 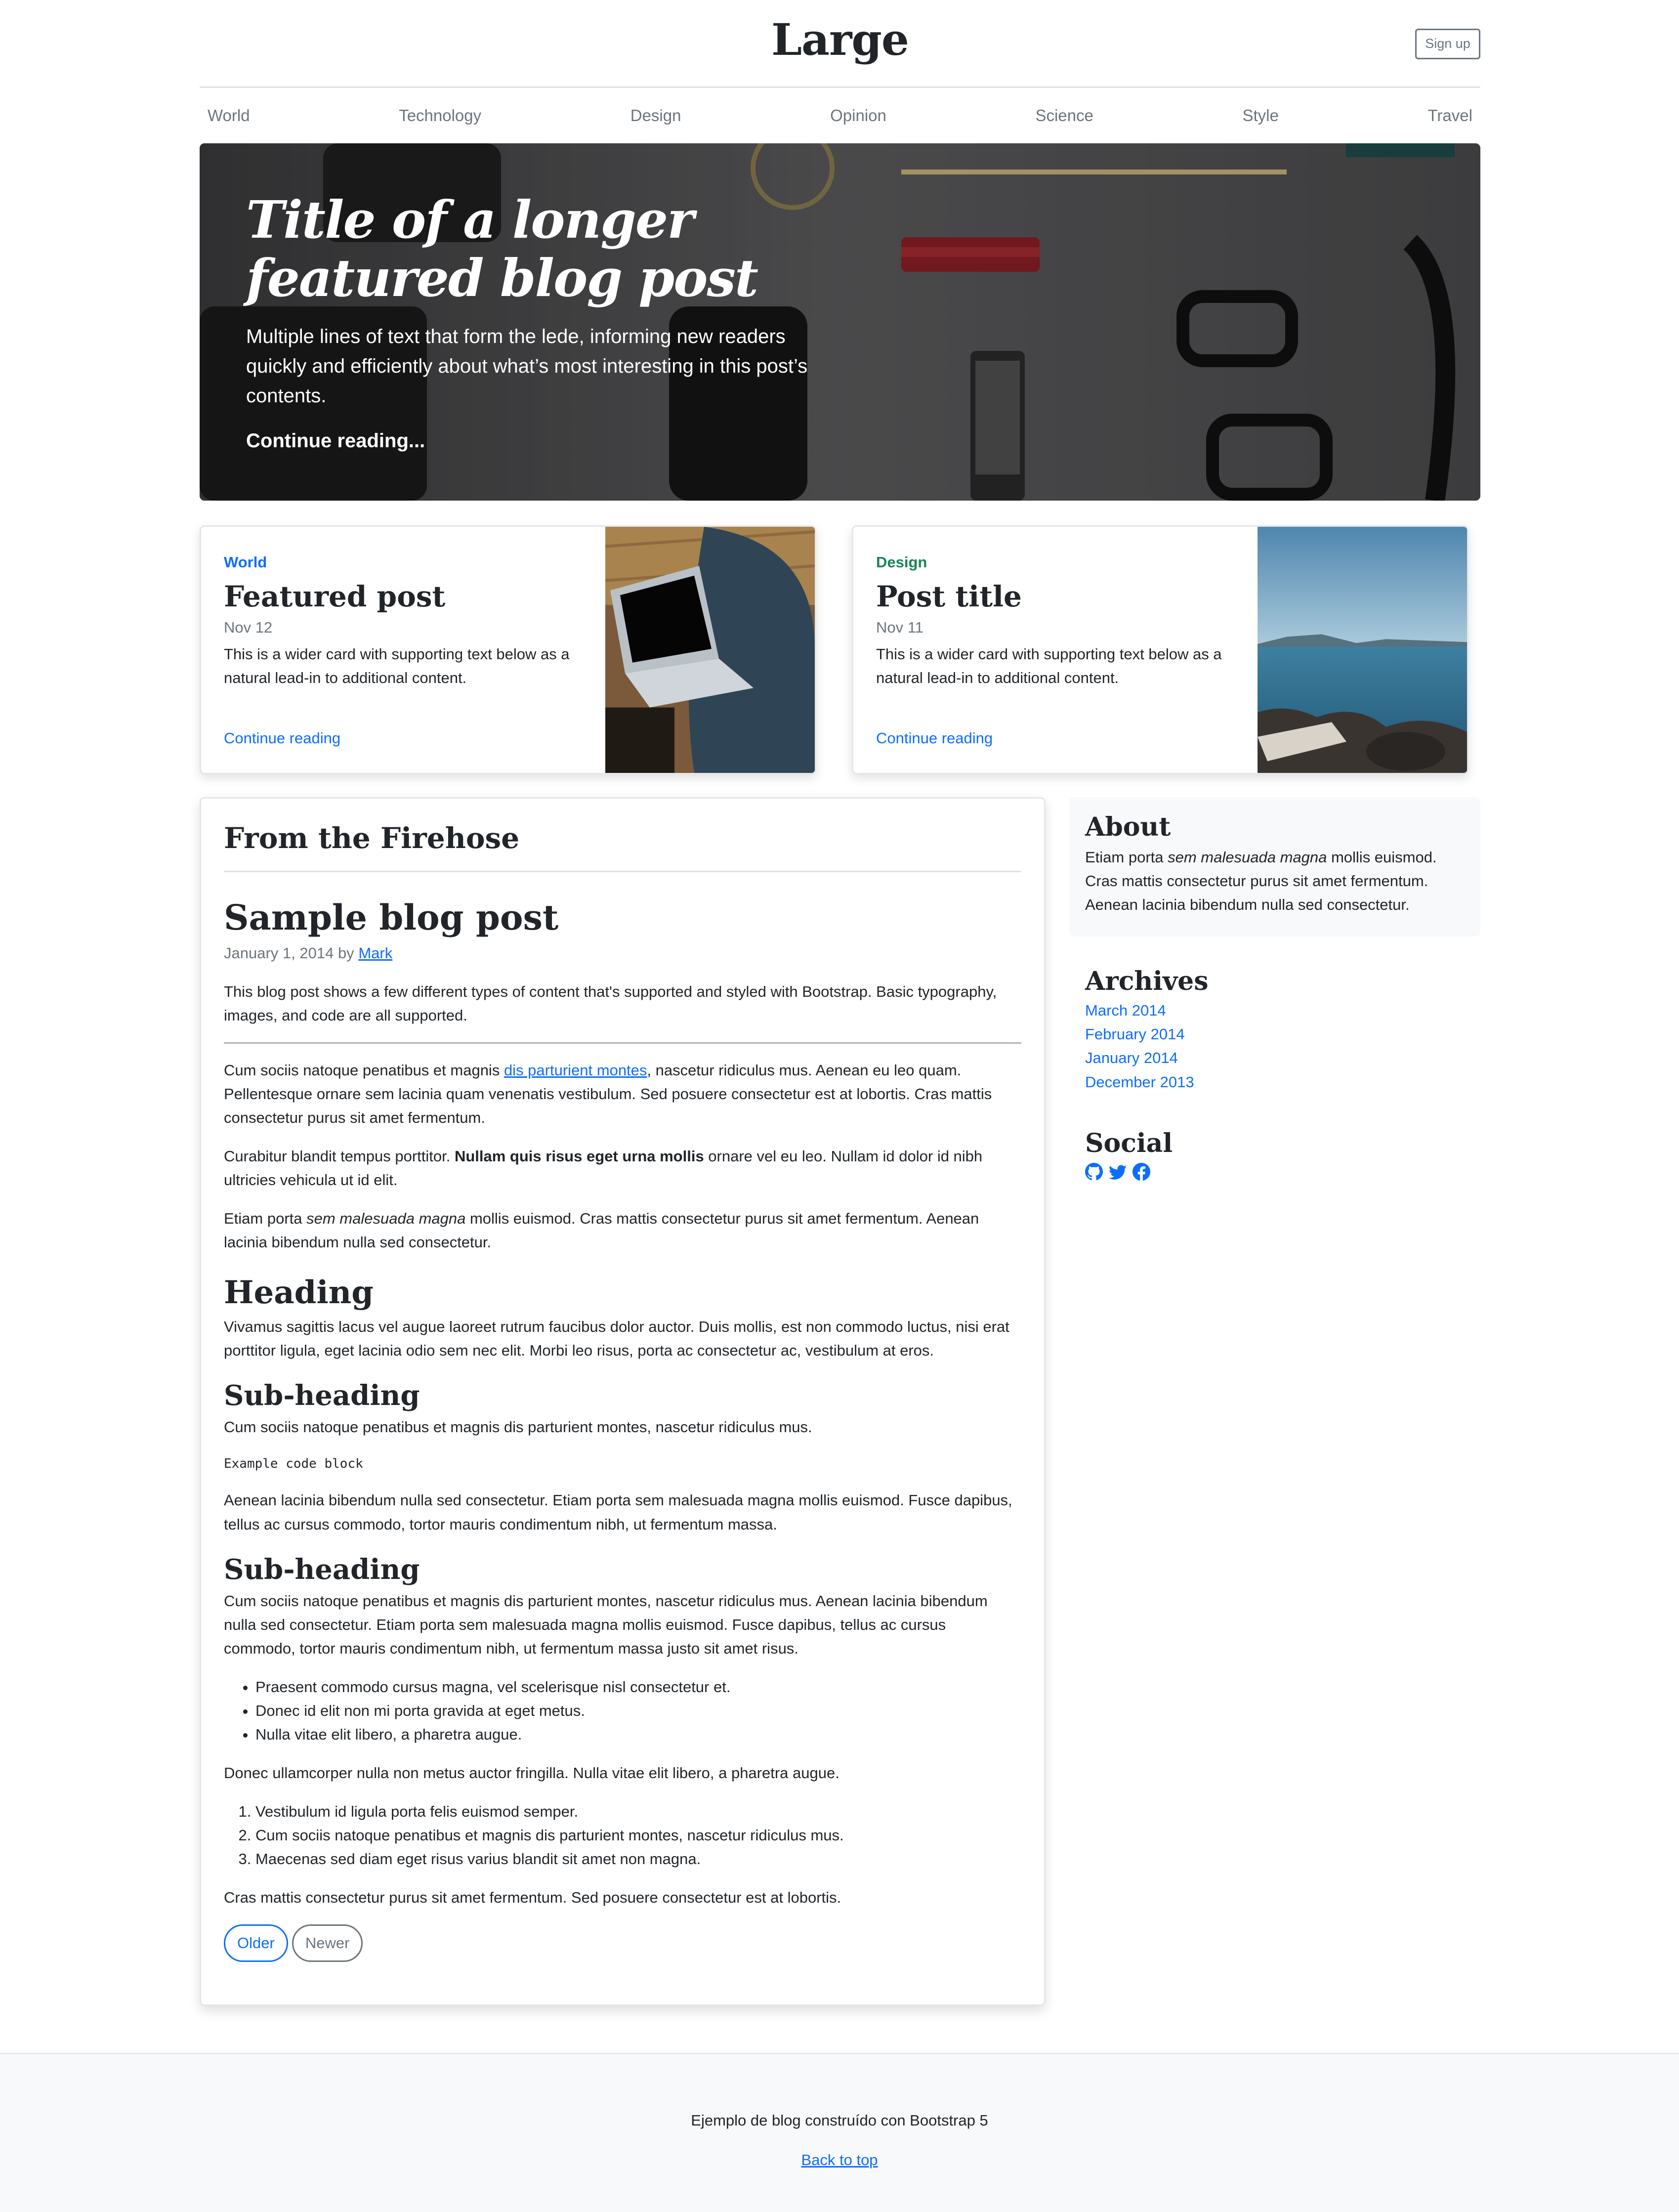 What do you see at coordinates (293, 1464) in the screenshot?
I see `code-block: Example code block` at bounding box center [293, 1464].